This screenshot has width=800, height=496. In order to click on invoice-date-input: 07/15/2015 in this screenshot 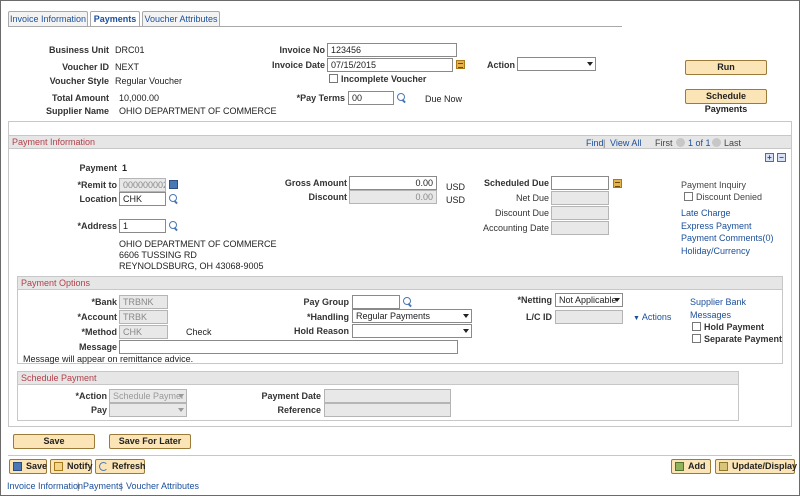, I will do `click(390, 65)`.